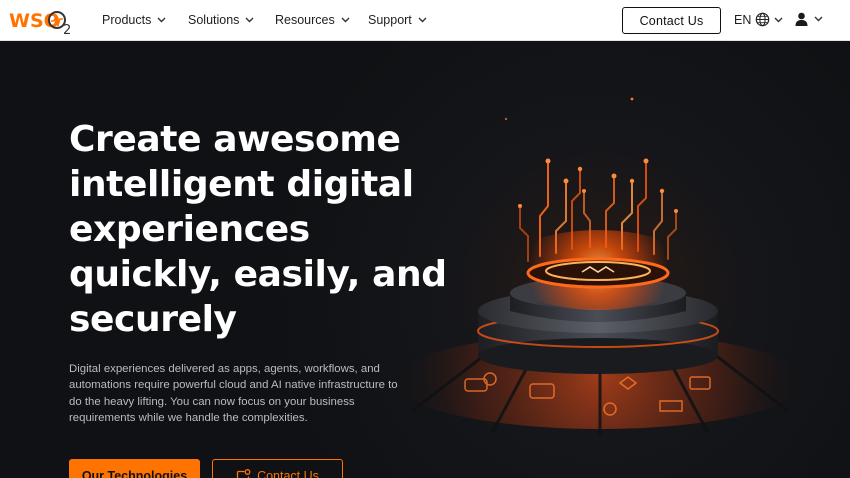  I want to click on nav-label: Solutions, so click(214, 20).